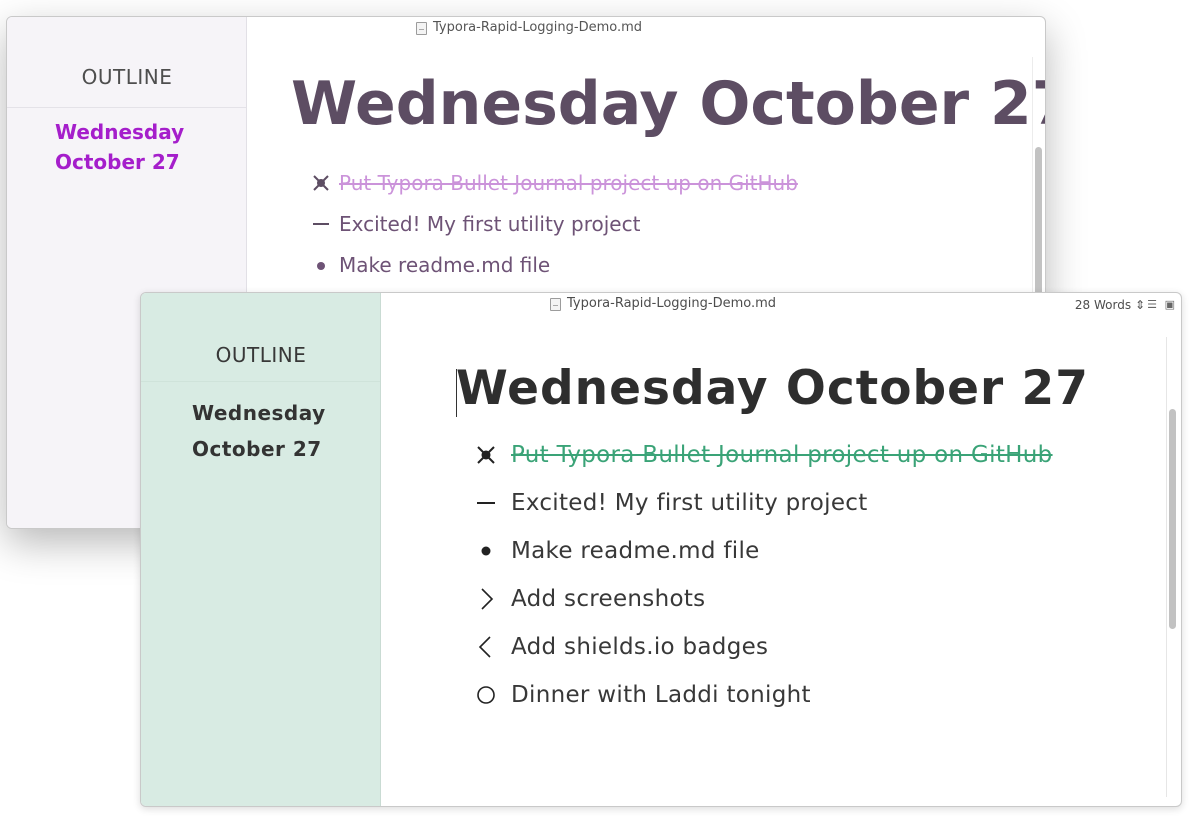  I want to click on list-item: Dinner with Laddi tonight, so click(765, 701).